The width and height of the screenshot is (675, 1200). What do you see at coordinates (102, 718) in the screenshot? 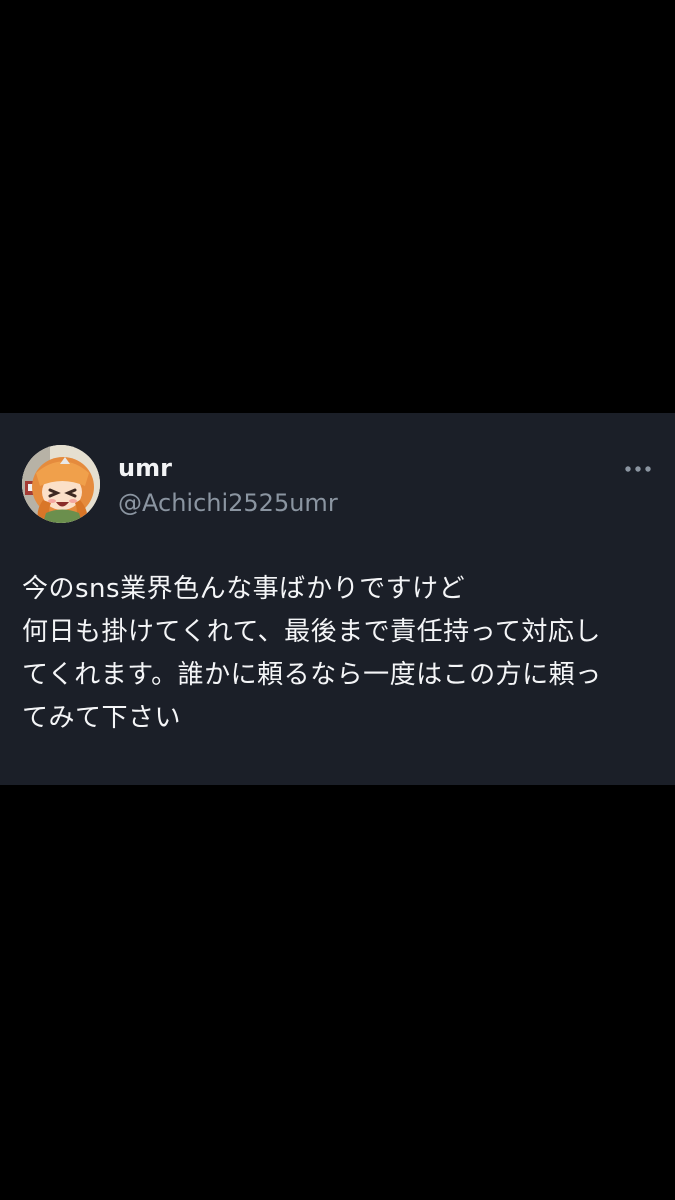
I see `tweet-text-line: てみて下さい` at bounding box center [102, 718].